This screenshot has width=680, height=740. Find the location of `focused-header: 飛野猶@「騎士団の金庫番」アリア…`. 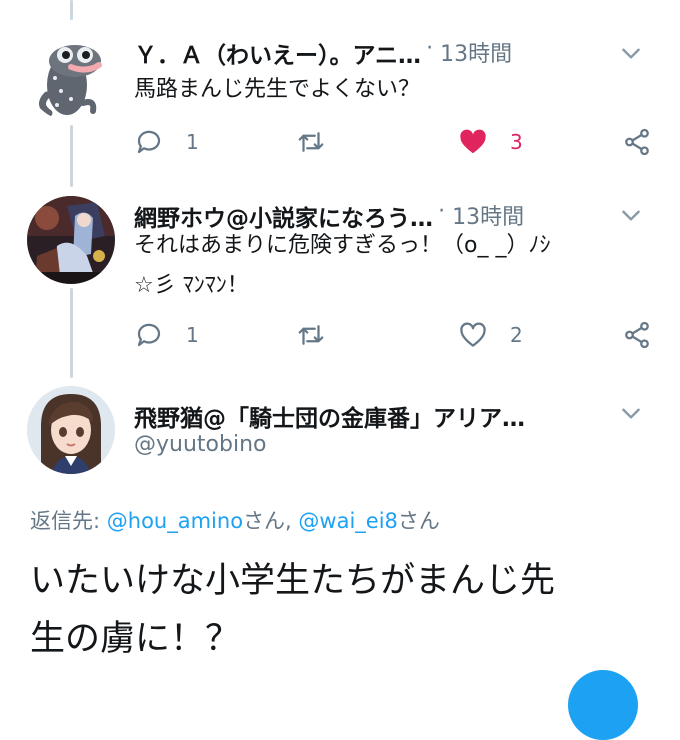

focused-header: 飛野猶@「騎士団の金庫番」アリア… is located at coordinates (329, 415).